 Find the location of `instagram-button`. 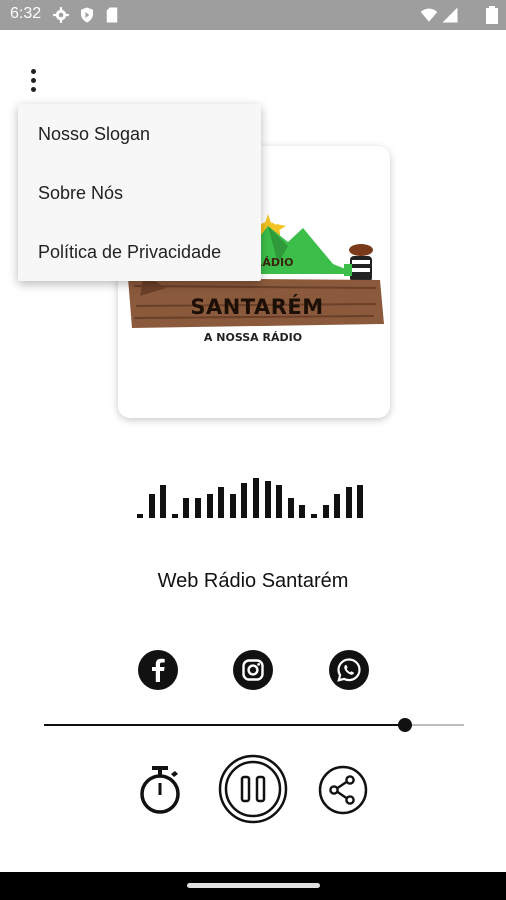

instagram-button is located at coordinates (253, 670).